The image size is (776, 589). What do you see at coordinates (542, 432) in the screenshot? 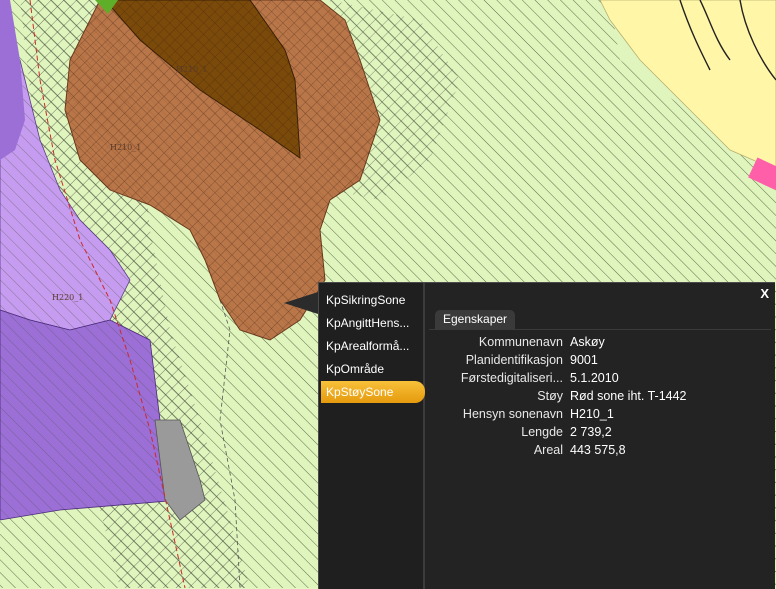
I see `property-key: Lengde` at bounding box center [542, 432].